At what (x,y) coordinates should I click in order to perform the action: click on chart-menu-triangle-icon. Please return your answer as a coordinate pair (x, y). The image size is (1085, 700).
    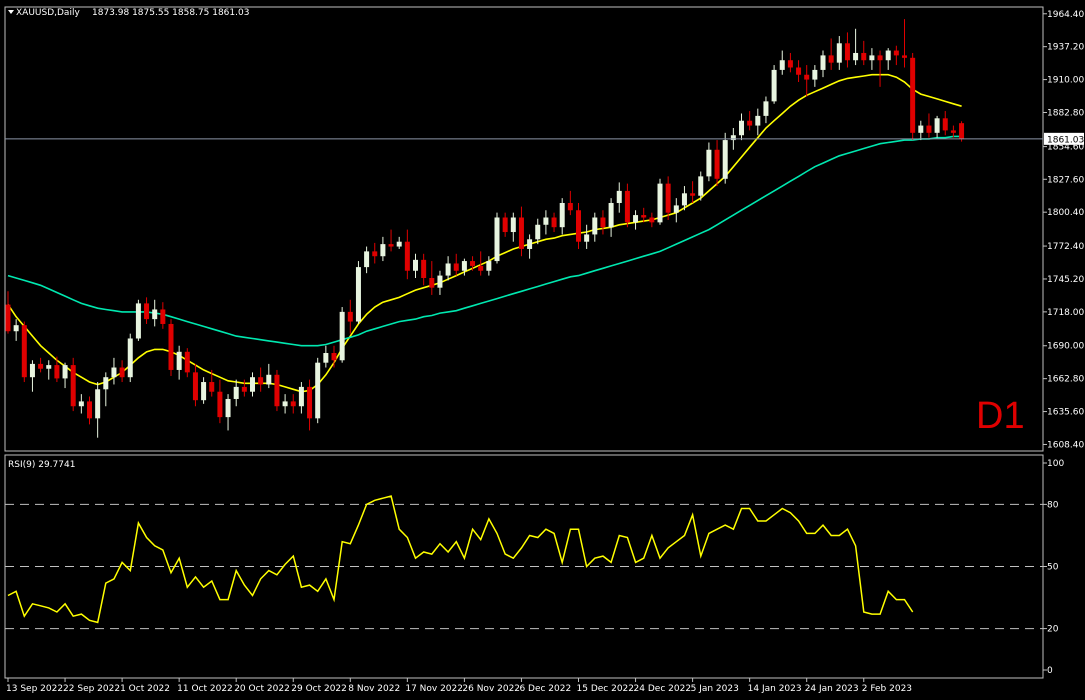
    Looking at the image, I should click on (11, 12).